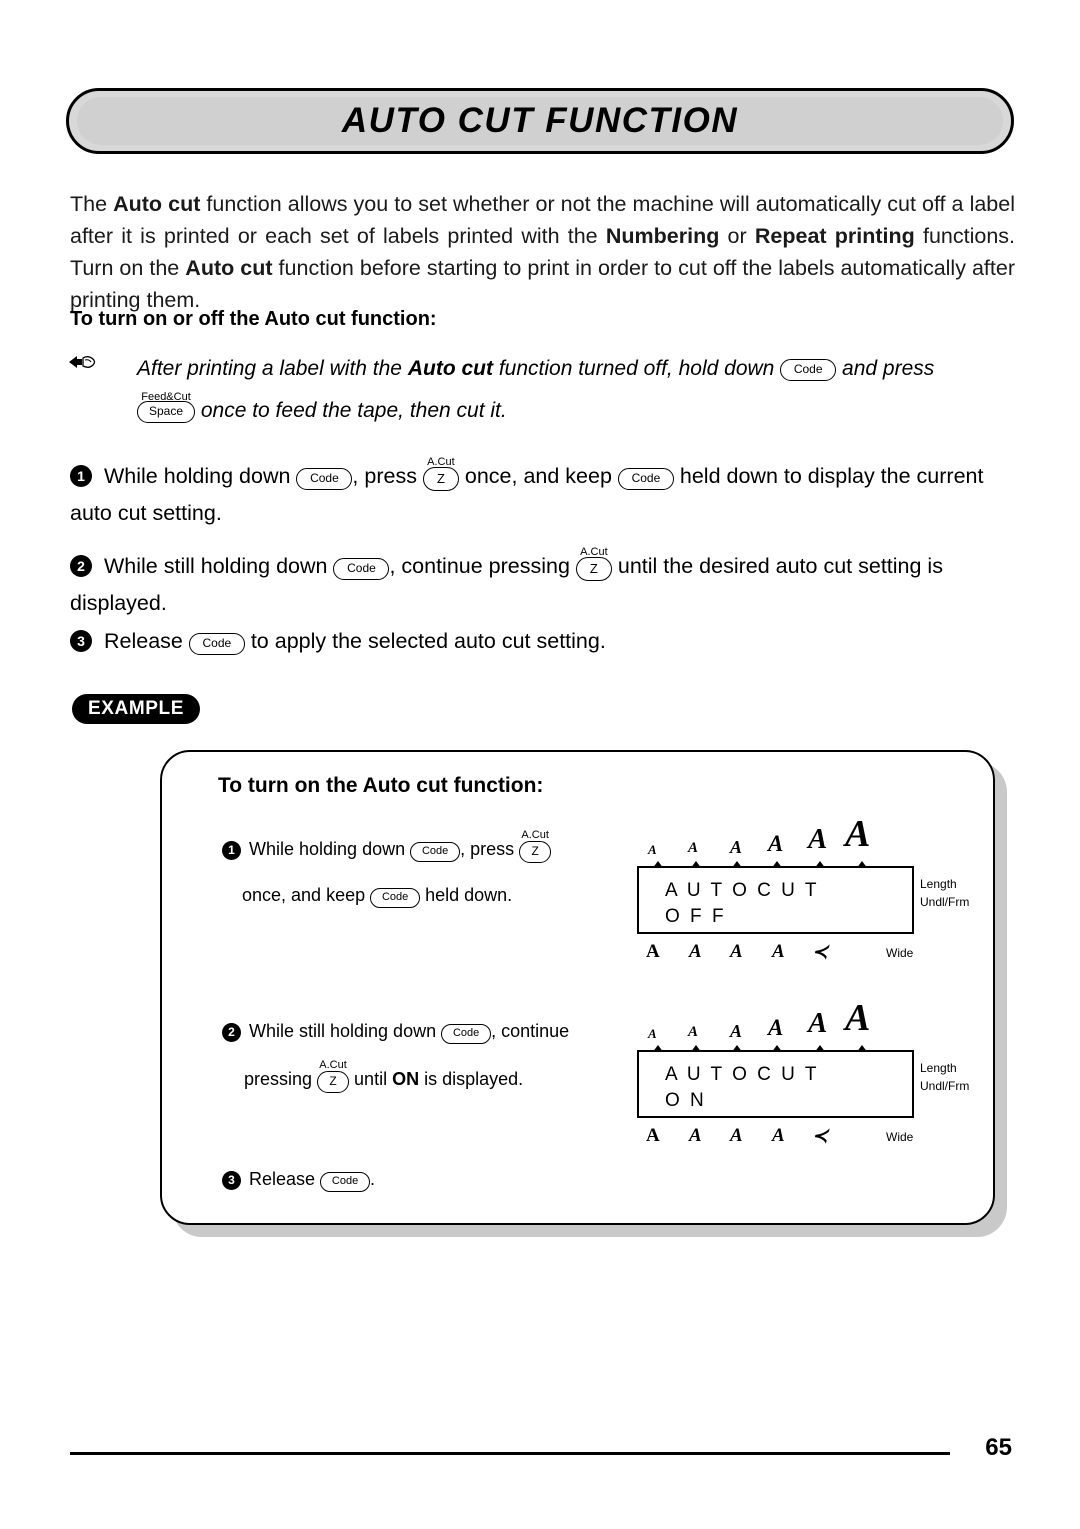  What do you see at coordinates (81, 641) in the screenshot?
I see `step-3-number: 3` at bounding box center [81, 641].